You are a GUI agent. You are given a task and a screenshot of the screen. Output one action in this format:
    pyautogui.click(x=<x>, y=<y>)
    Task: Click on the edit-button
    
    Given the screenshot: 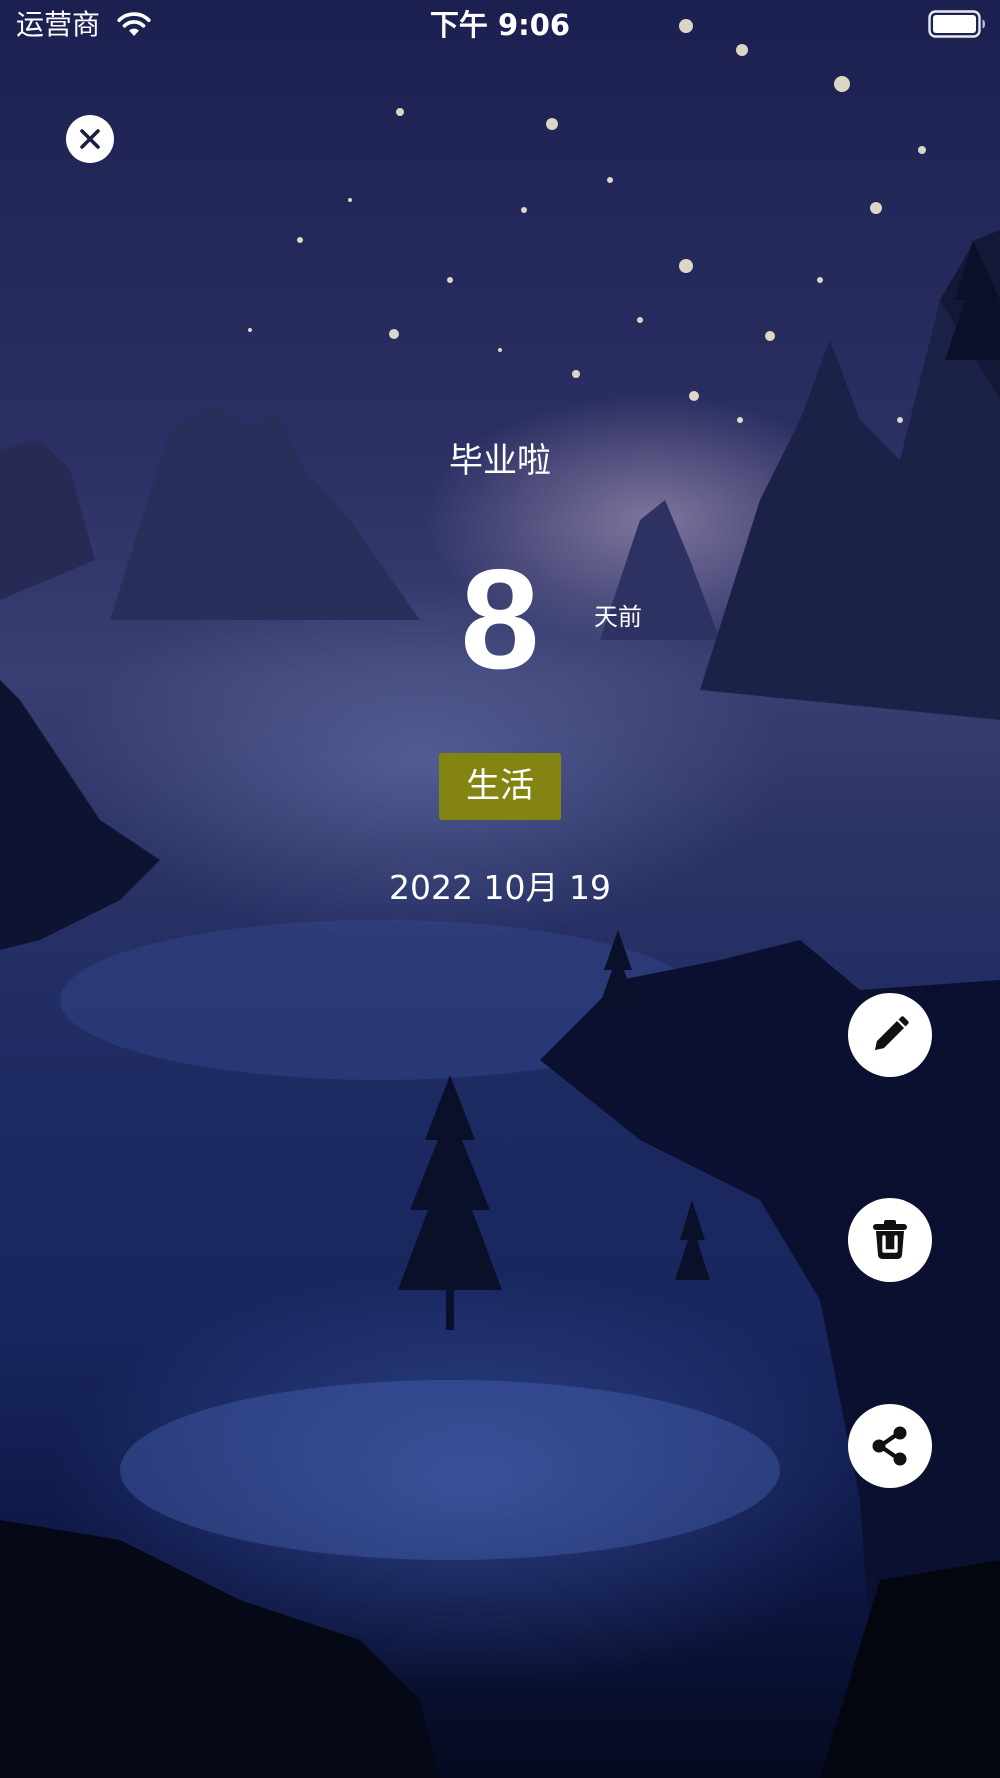 What is the action you would take?
    pyautogui.click(x=890, y=1035)
    